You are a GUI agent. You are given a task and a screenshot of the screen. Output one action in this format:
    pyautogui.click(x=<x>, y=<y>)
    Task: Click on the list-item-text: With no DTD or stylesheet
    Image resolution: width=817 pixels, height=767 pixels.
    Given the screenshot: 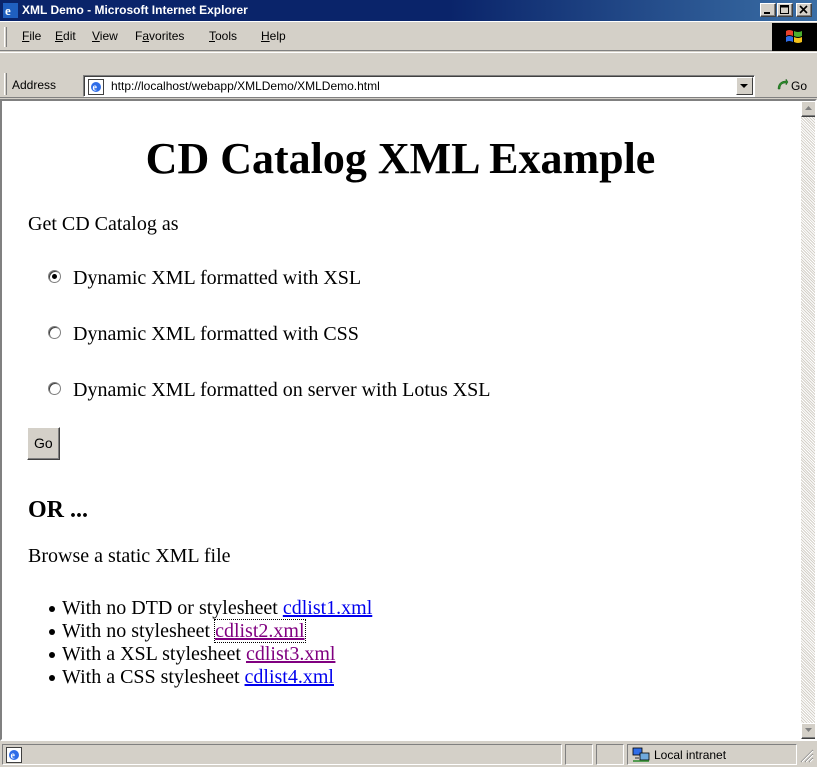 What is the action you would take?
    pyautogui.click(x=170, y=608)
    